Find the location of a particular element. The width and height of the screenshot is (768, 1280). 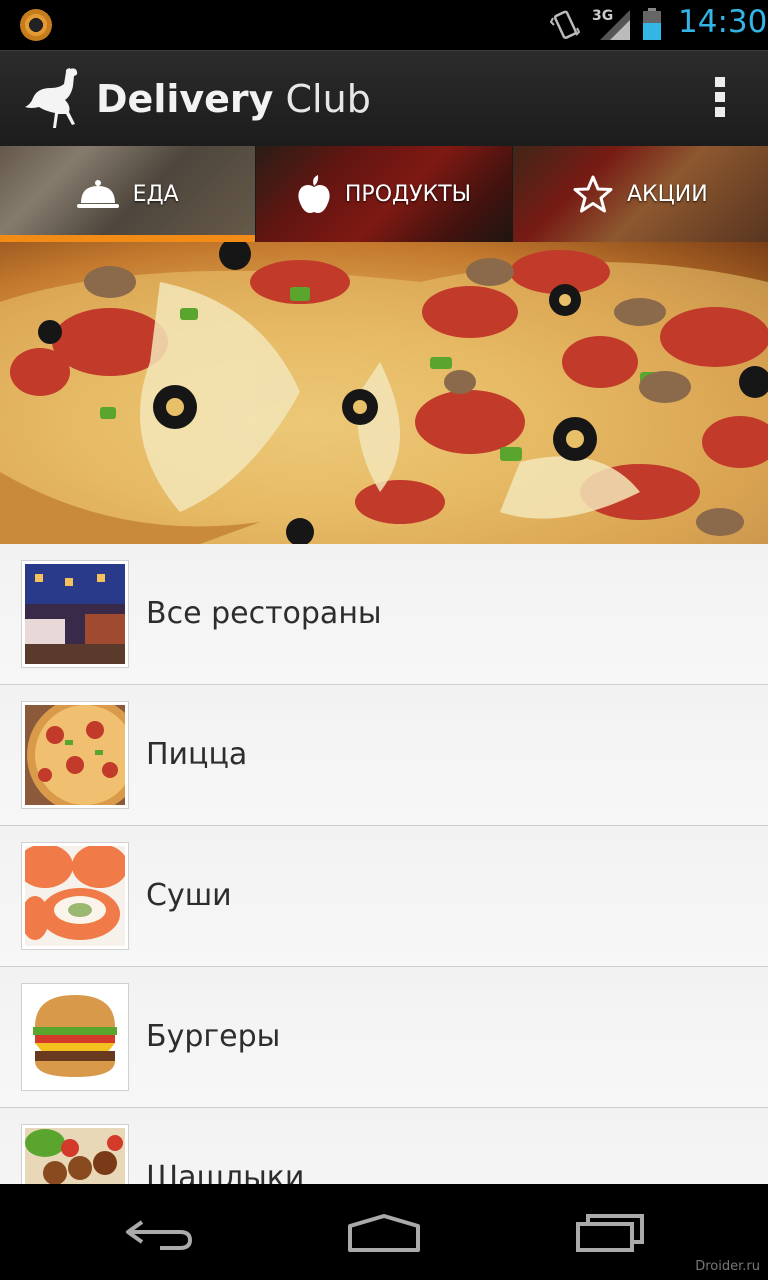

pizza-thumbnail is located at coordinates (75, 755).